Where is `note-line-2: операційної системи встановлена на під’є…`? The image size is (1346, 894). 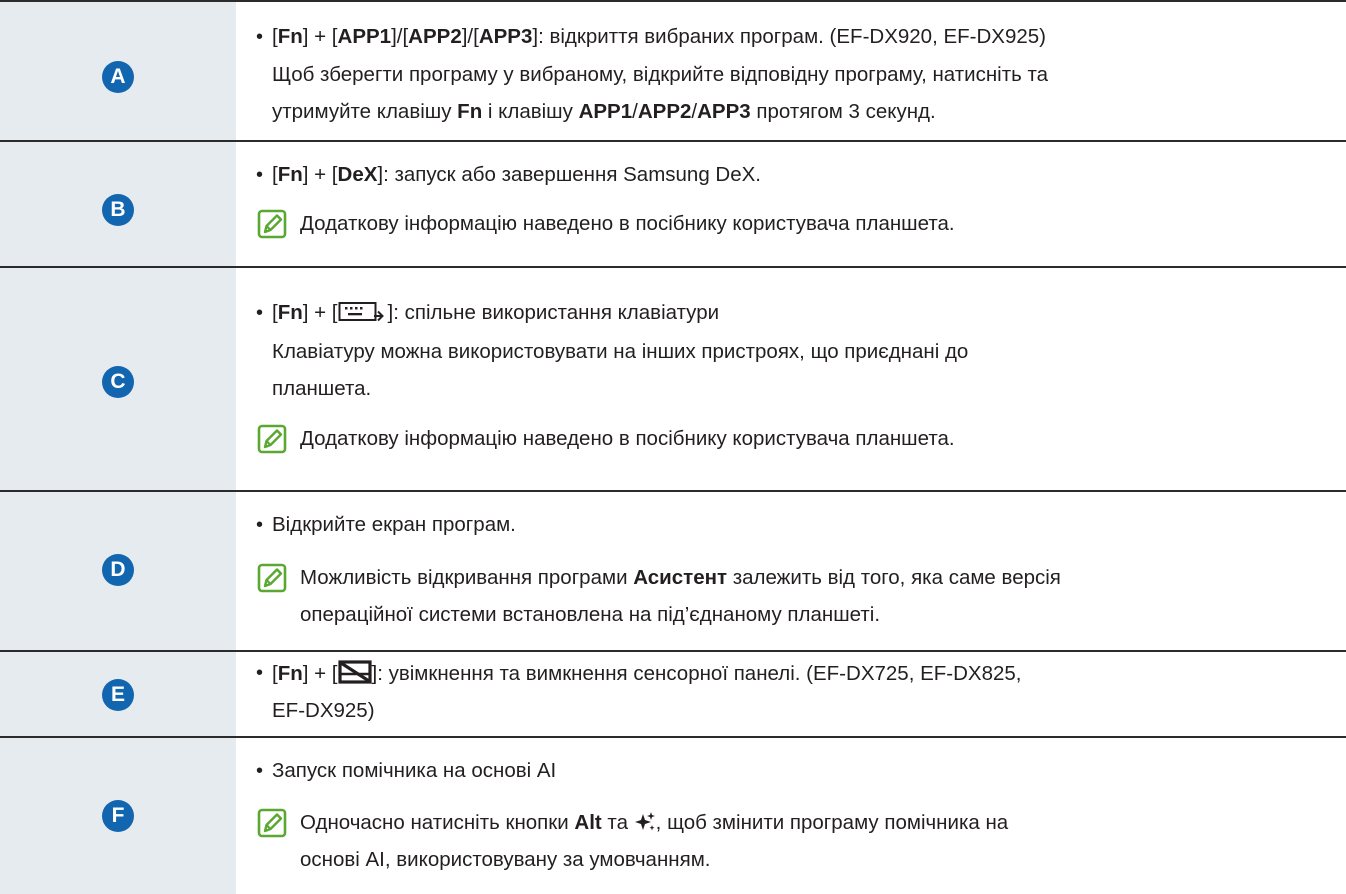 note-line-2: операційної системи встановлена на під’є… is located at coordinates (590, 614).